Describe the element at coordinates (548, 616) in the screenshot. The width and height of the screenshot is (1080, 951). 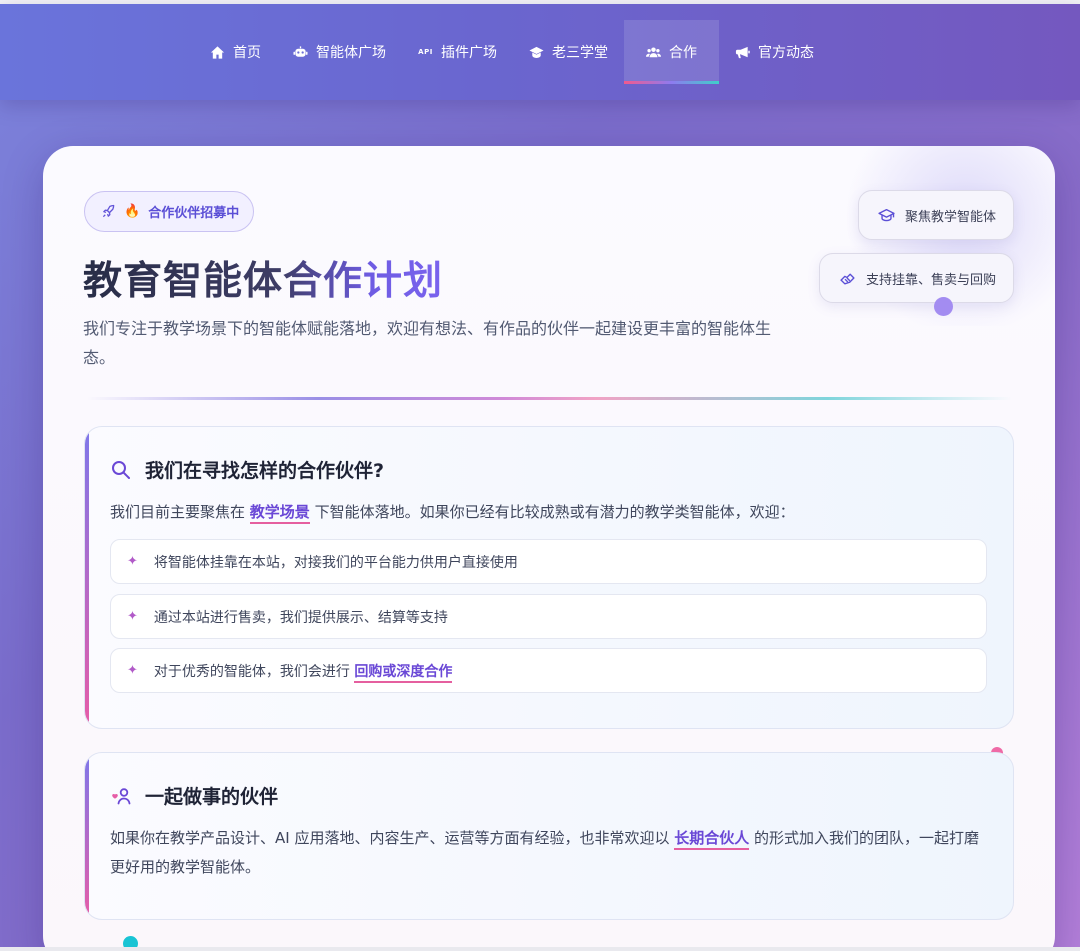
I see `list-item: ✦ 通过本站进行售卖，我们提供展示、结算等支持` at that location.